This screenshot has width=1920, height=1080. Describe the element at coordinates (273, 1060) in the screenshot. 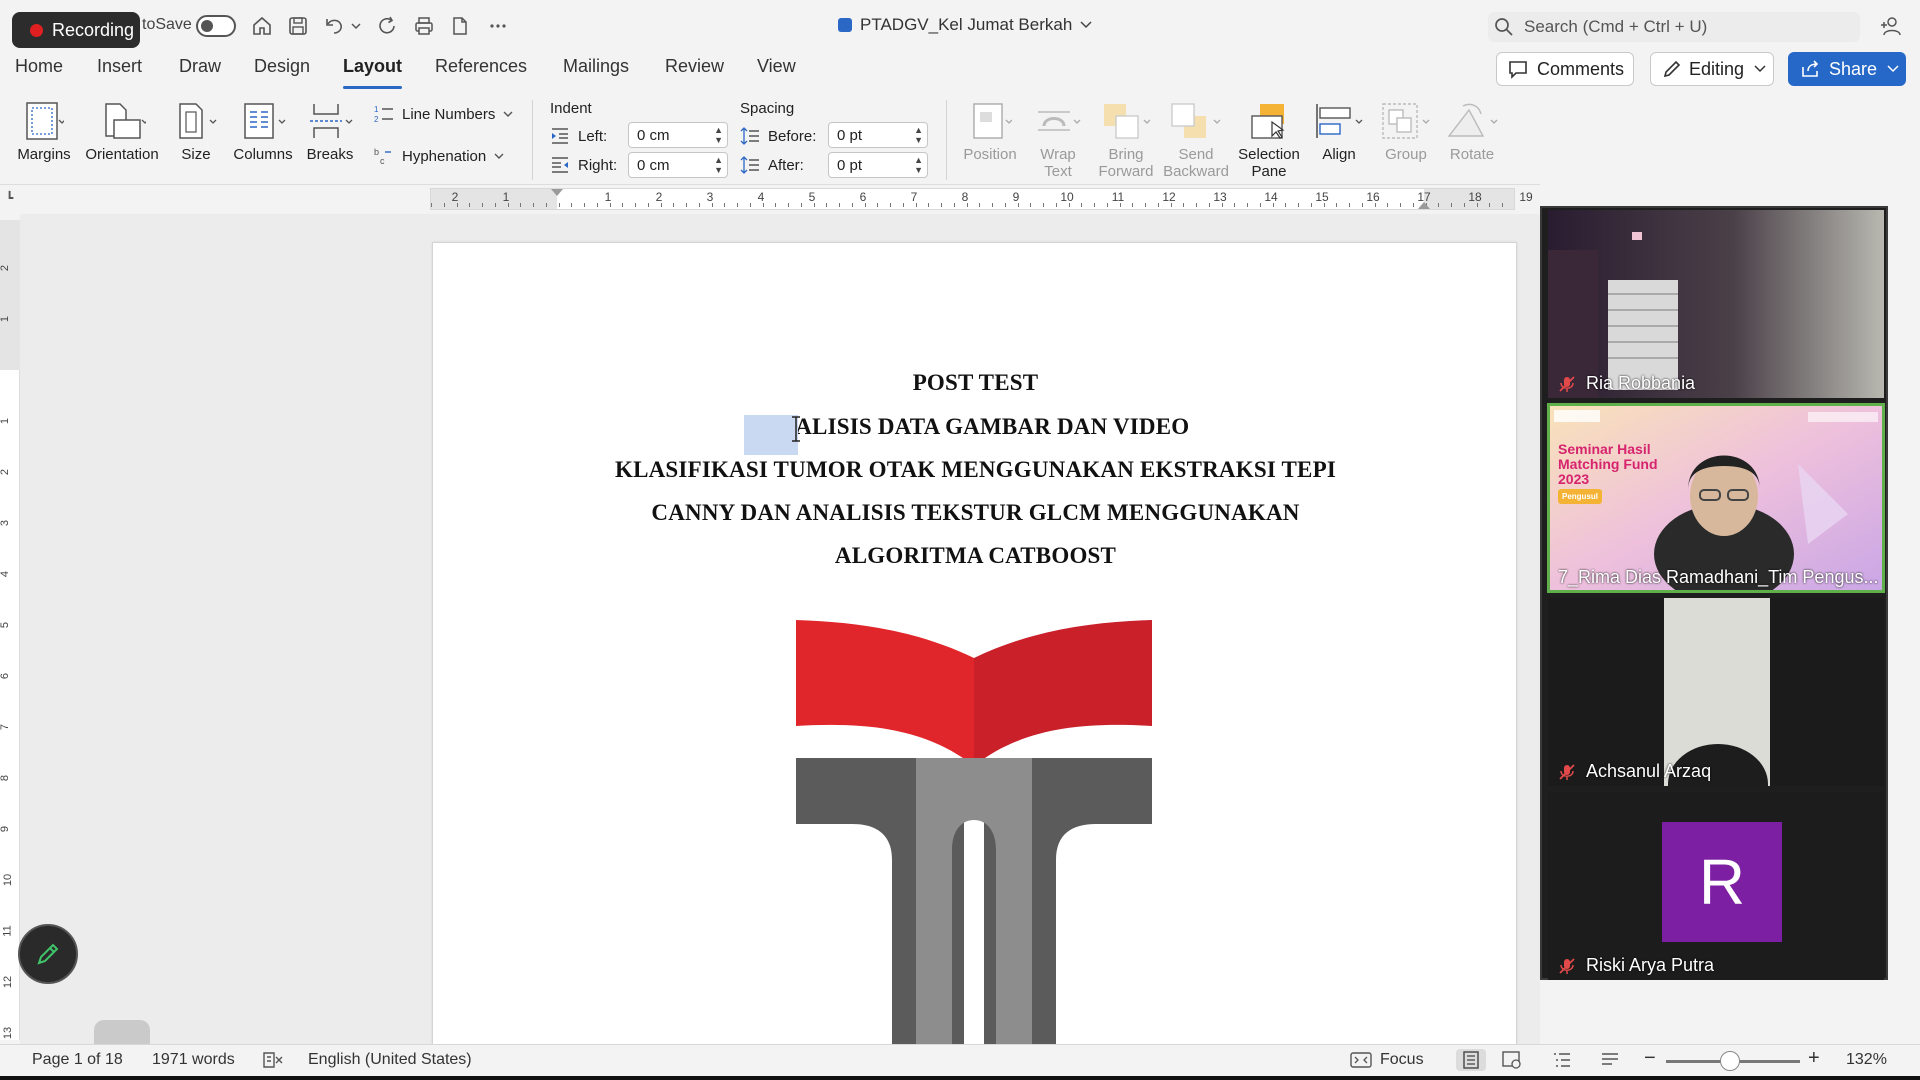

I see `proofing-icon` at that location.